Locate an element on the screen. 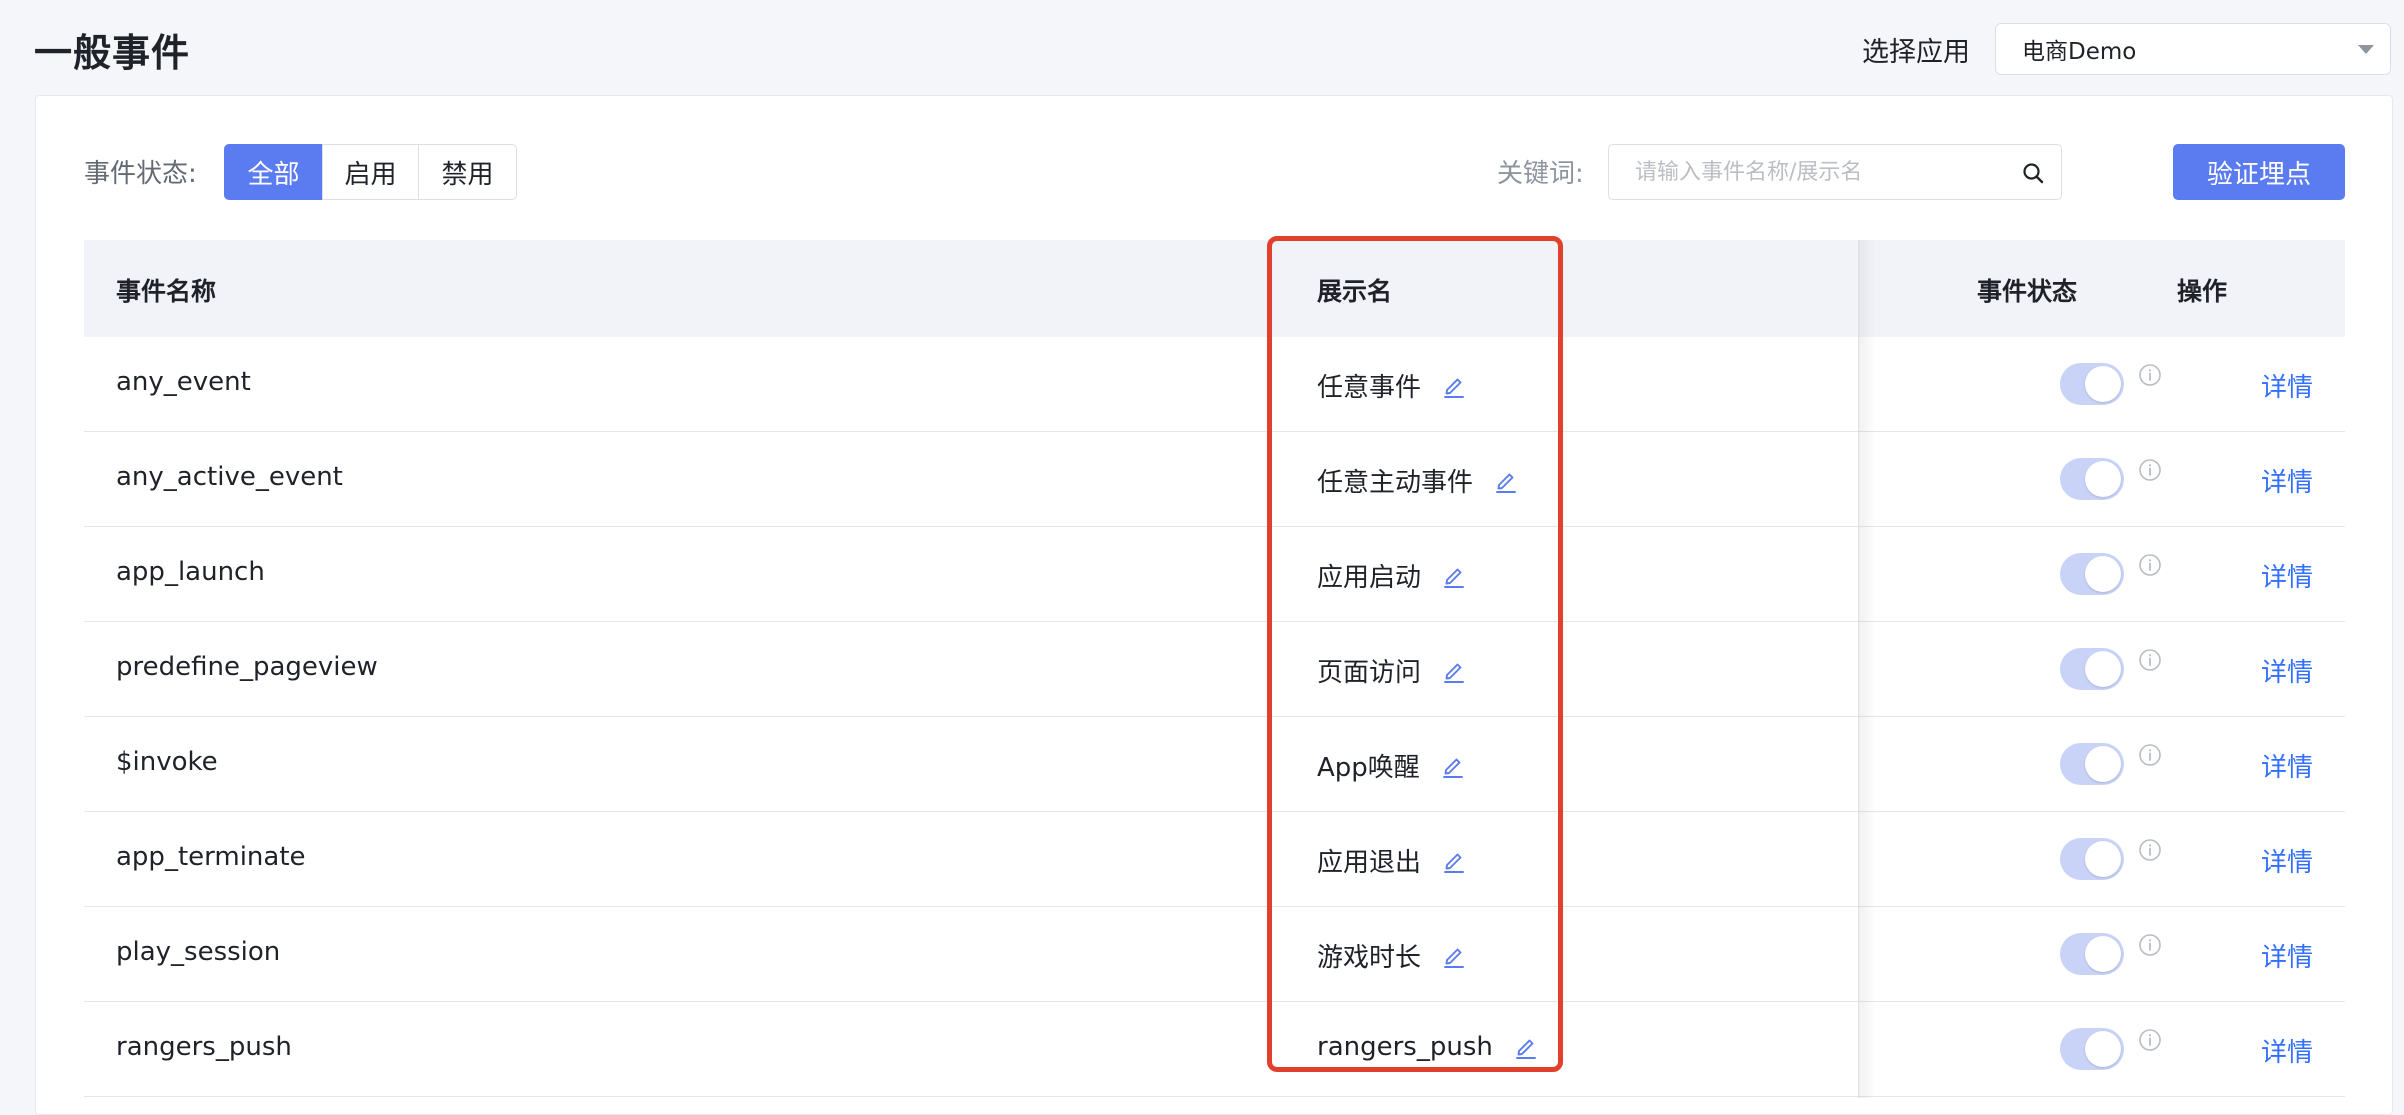 This screenshot has height=1115, width=2404. page-title: 一般事件 is located at coordinates (112, 53).